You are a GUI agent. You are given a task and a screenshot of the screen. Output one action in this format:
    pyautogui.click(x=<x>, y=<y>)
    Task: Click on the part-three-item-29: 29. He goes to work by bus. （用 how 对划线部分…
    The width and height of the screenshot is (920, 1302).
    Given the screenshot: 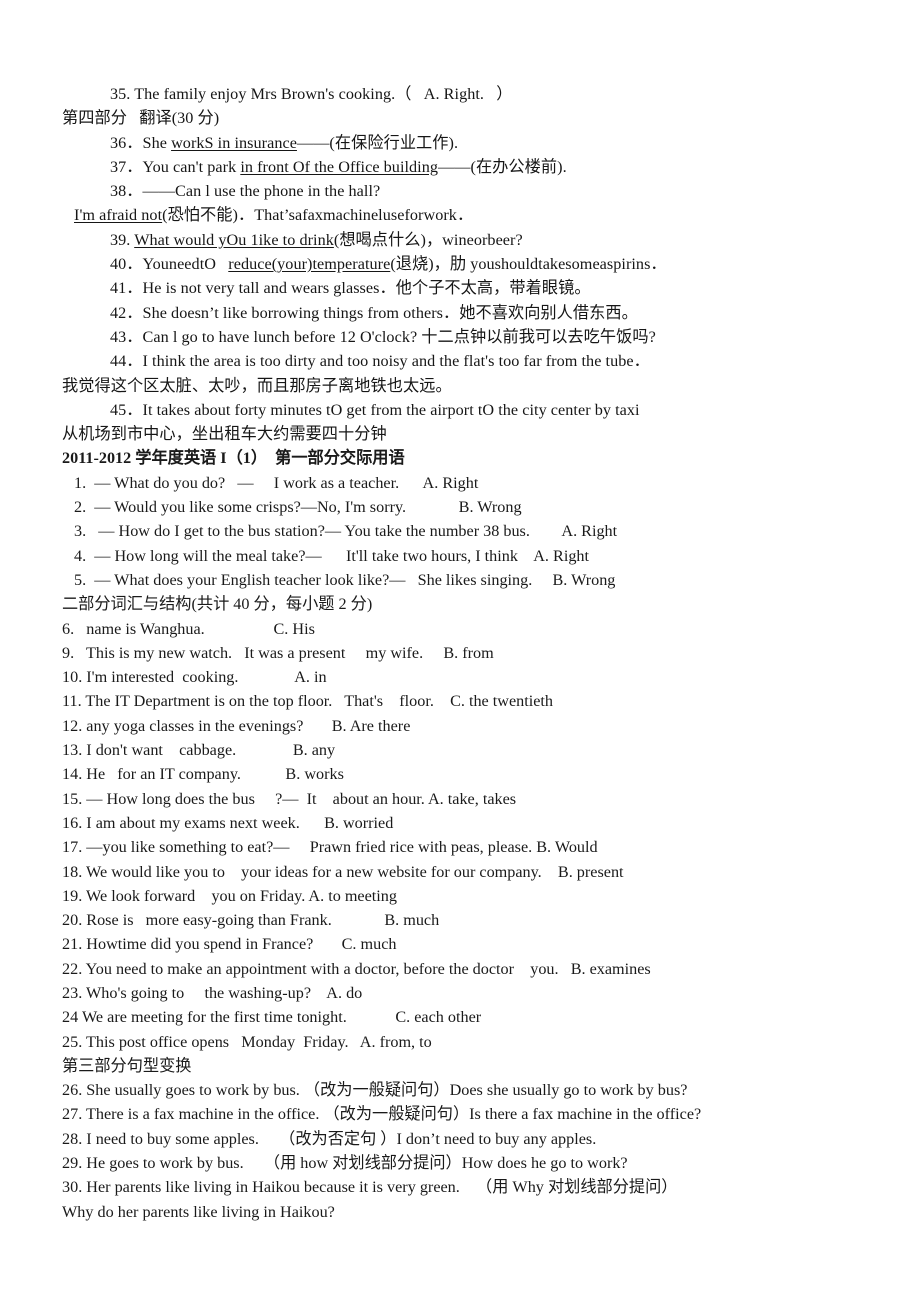 What is the action you would take?
    pyautogui.click(x=345, y=1163)
    